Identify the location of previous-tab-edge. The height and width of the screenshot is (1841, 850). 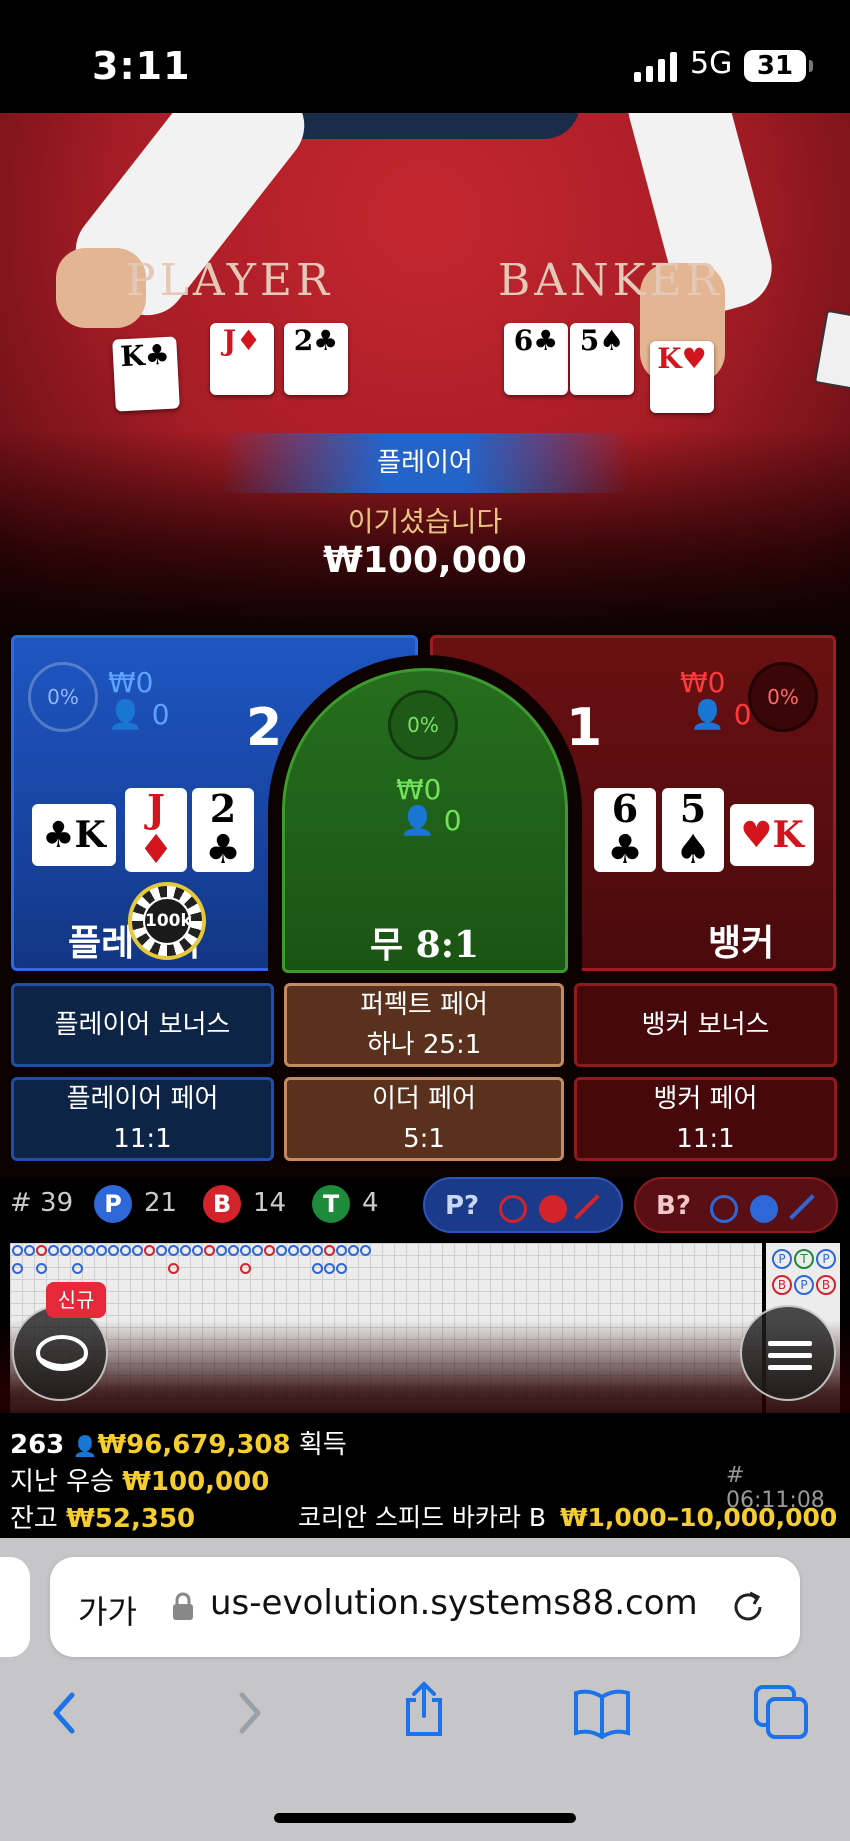
(15, 1607).